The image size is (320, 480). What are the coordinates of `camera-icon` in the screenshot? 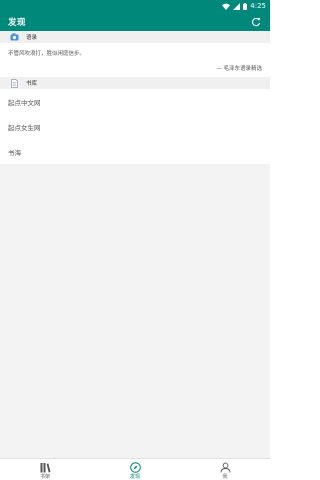 It's located at (14, 37).